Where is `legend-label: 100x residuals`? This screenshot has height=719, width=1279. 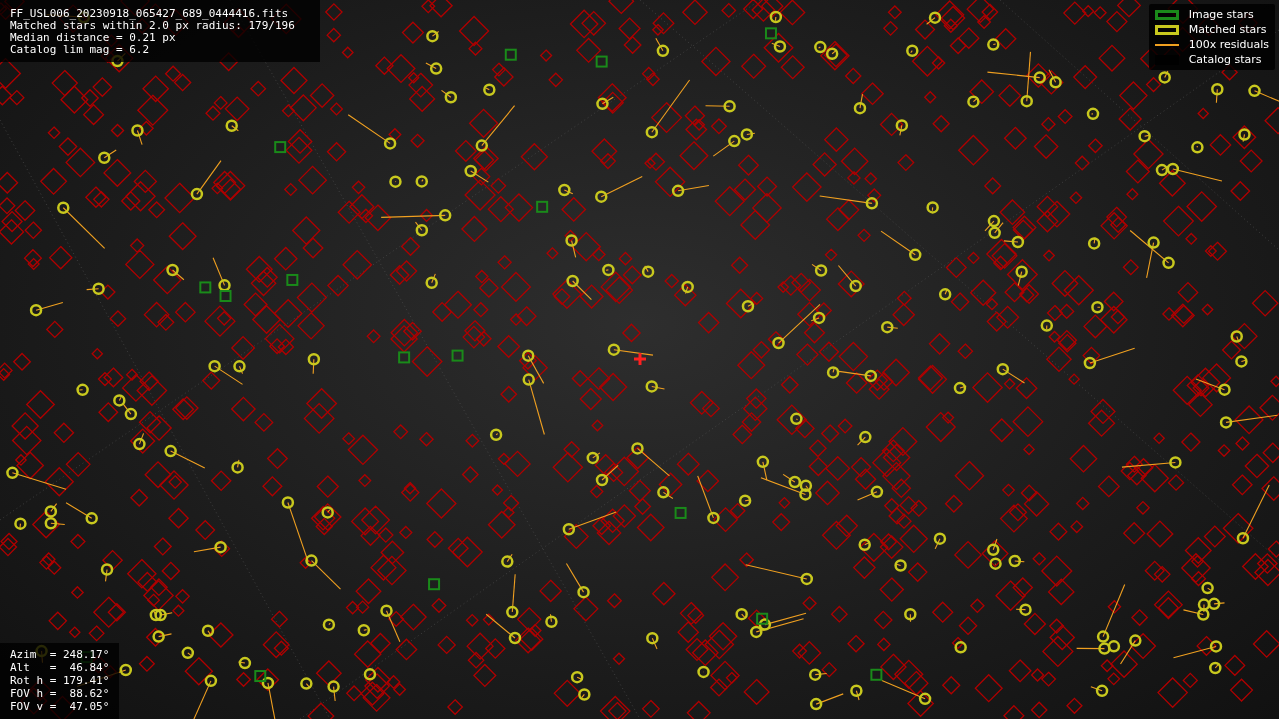
legend-label: 100x residuals is located at coordinates (1228, 44).